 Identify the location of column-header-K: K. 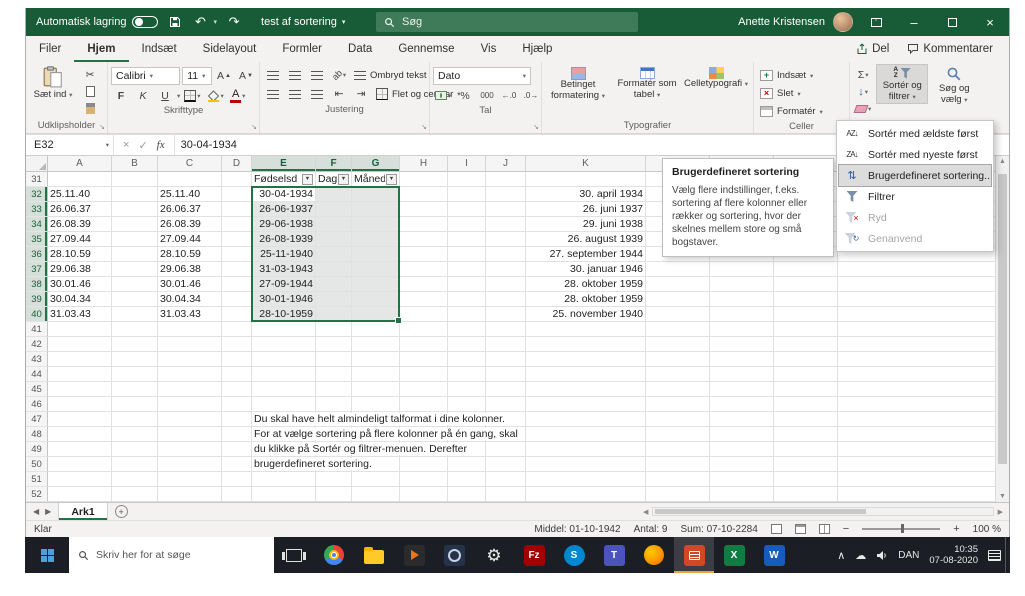
(586, 164).